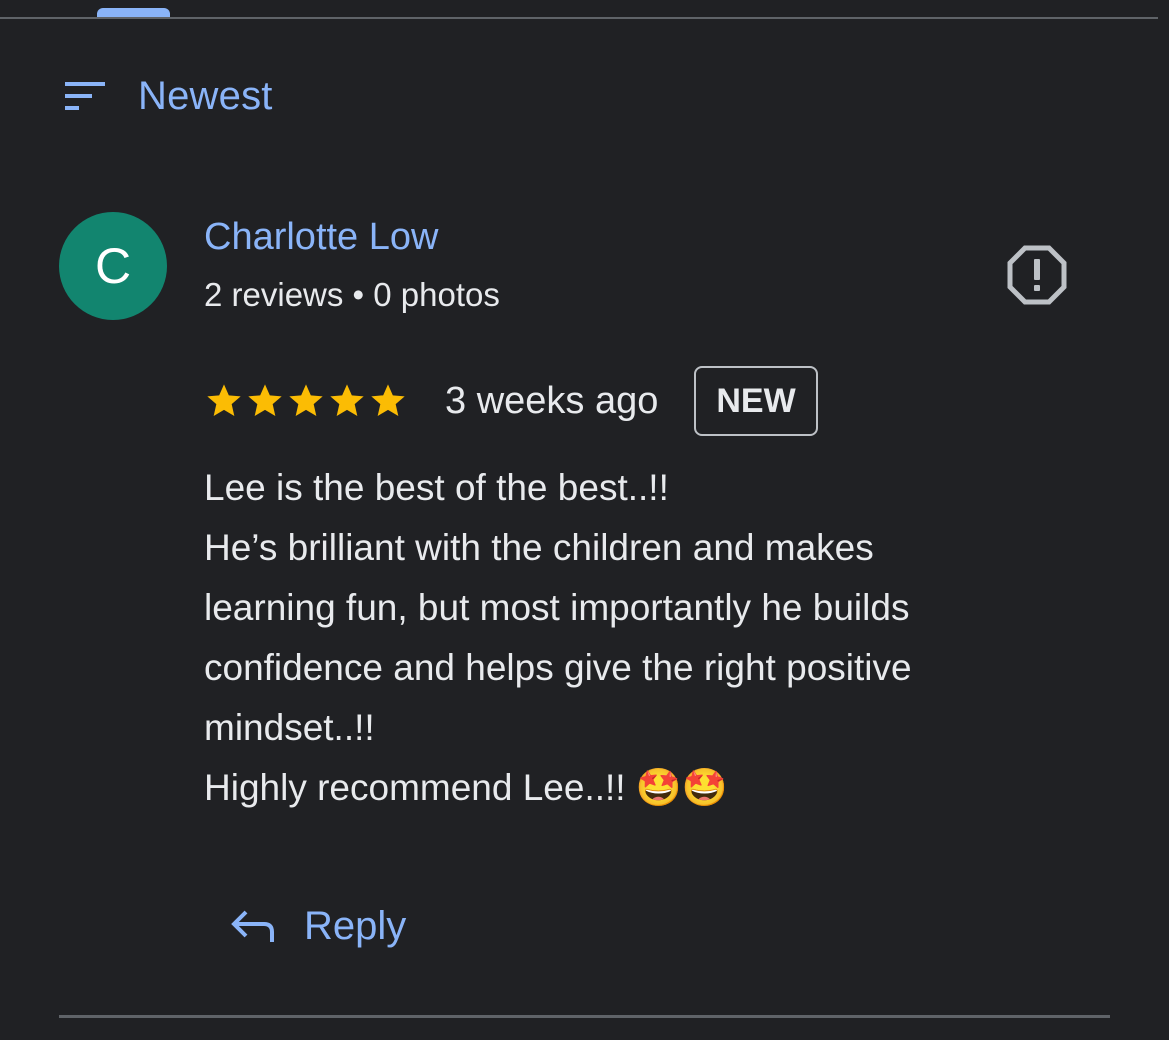 The width and height of the screenshot is (1169, 1040). What do you see at coordinates (321, 237) in the screenshot?
I see `author-name: Charlotte Low` at bounding box center [321, 237].